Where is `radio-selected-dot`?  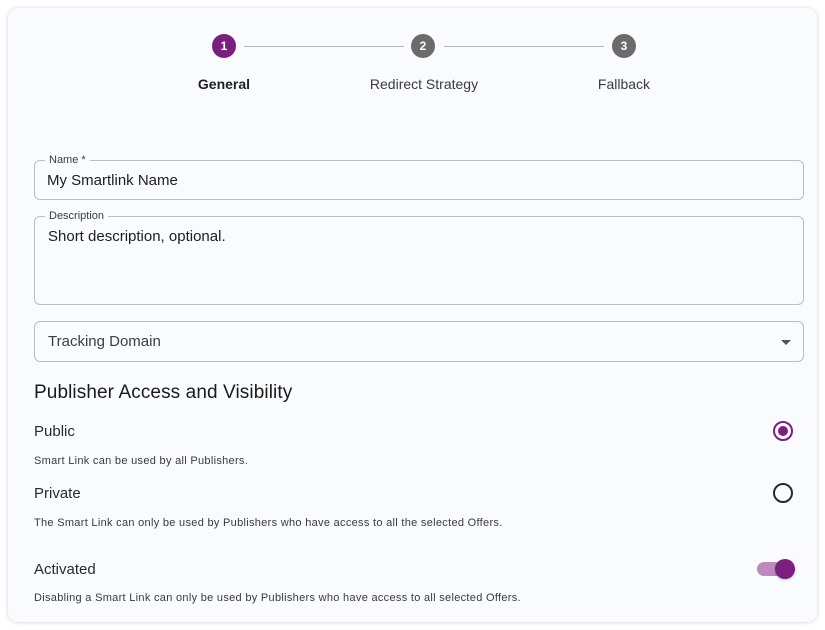 radio-selected-dot is located at coordinates (783, 431).